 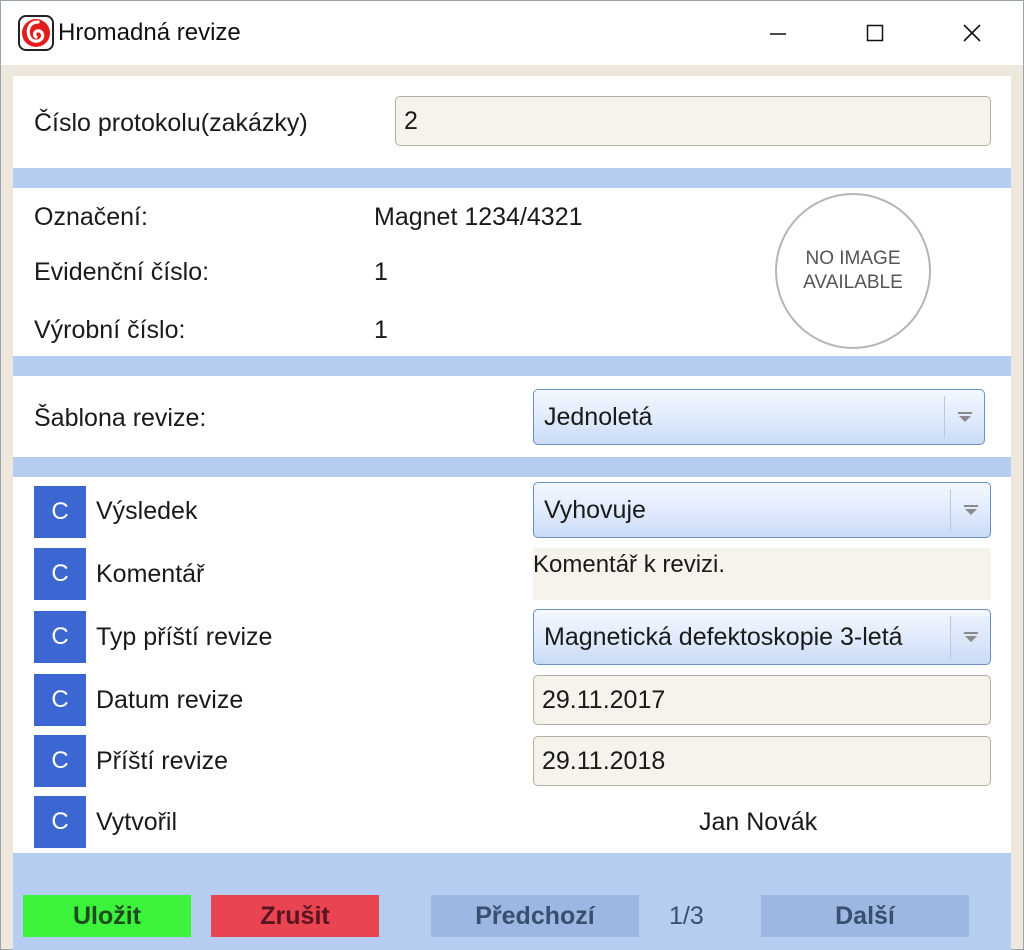 What do you see at coordinates (110, 330) in the screenshot?
I see `serial-number-label: Výrobní číslo:` at bounding box center [110, 330].